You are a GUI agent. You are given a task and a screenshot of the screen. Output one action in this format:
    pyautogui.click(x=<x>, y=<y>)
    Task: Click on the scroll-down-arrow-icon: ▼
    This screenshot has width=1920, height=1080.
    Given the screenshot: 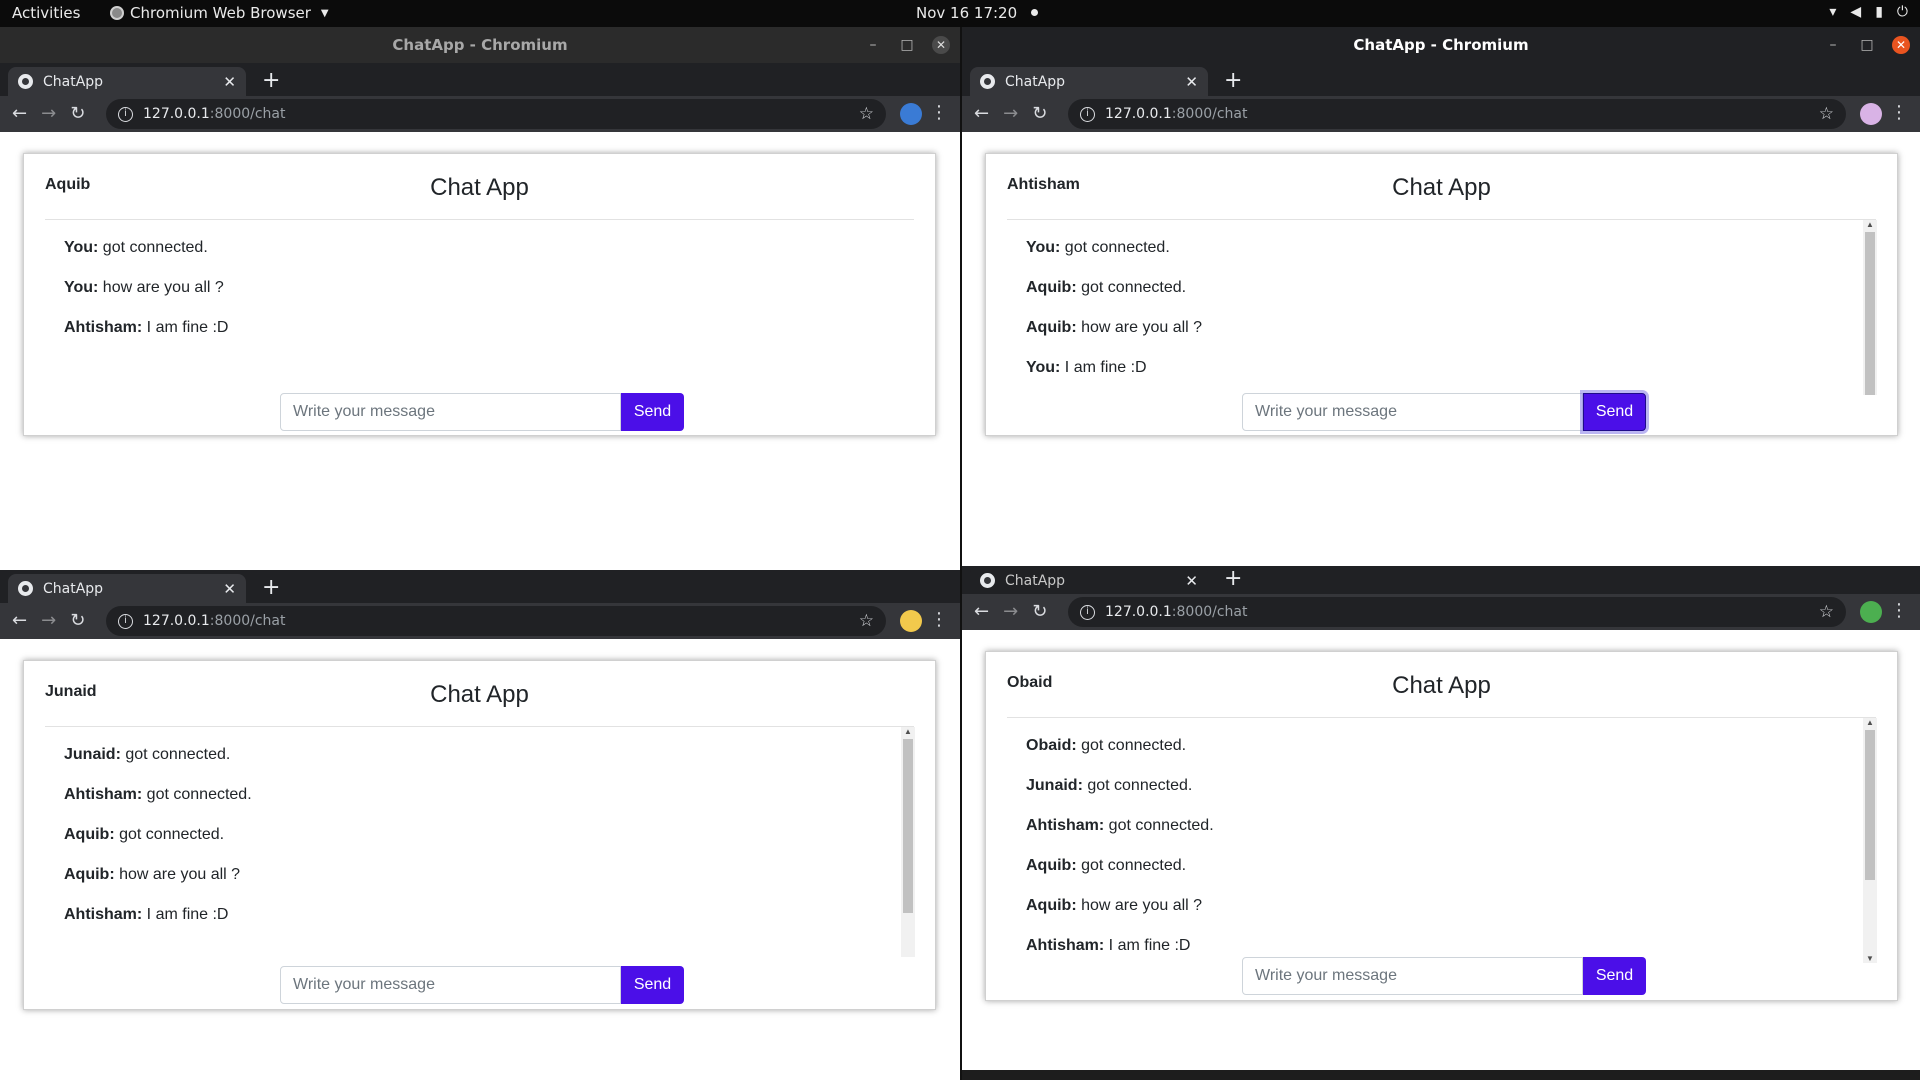 What is the action you would take?
    pyautogui.click(x=1870, y=958)
    